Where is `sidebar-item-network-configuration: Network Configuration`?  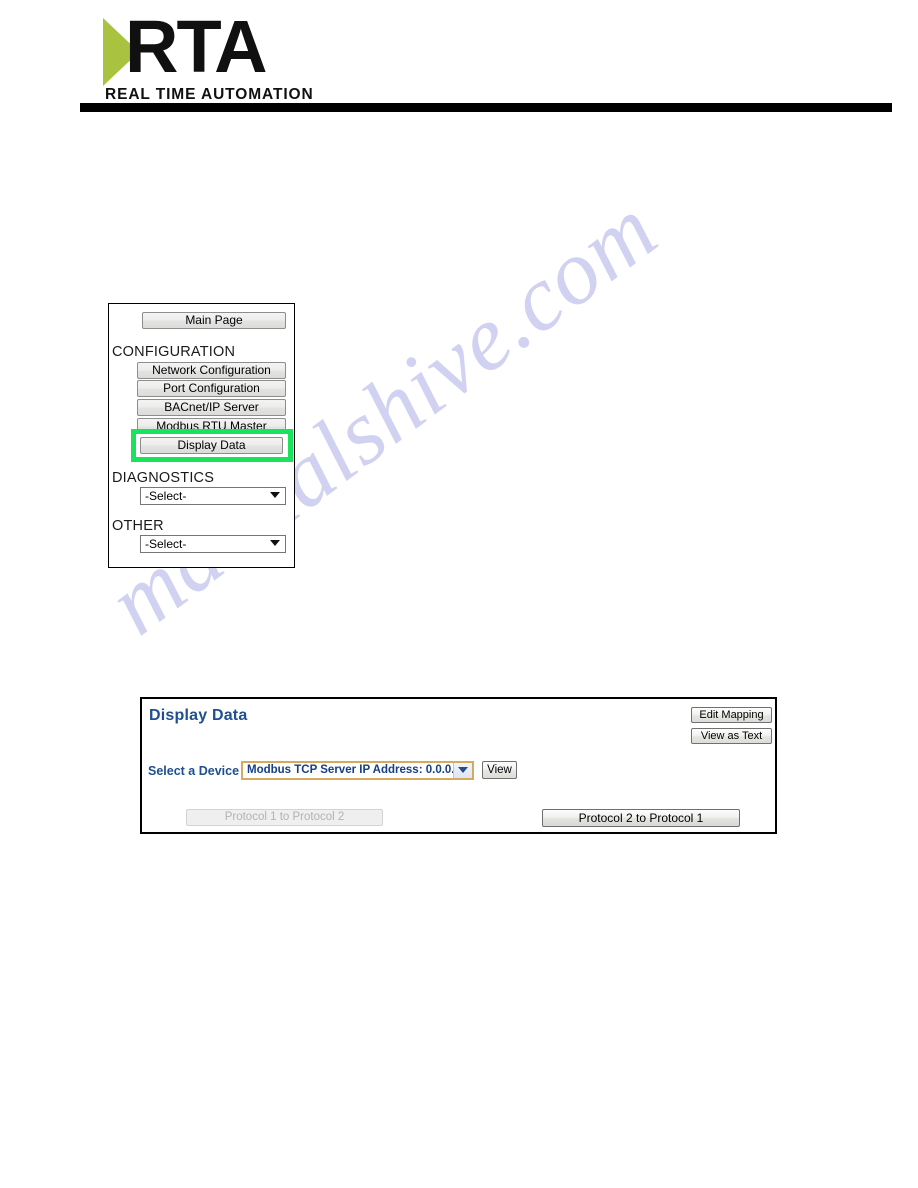
sidebar-item-network-configuration: Network Configuration is located at coordinates (211, 370).